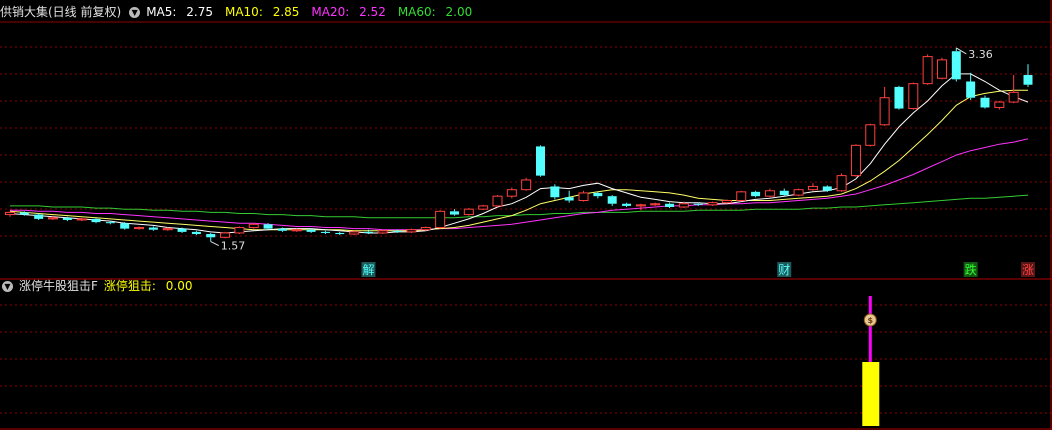  What do you see at coordinates (1028, 269) in the screenshot?
I see `event-marker-label: 涨` at bounding box center [1028, 269].